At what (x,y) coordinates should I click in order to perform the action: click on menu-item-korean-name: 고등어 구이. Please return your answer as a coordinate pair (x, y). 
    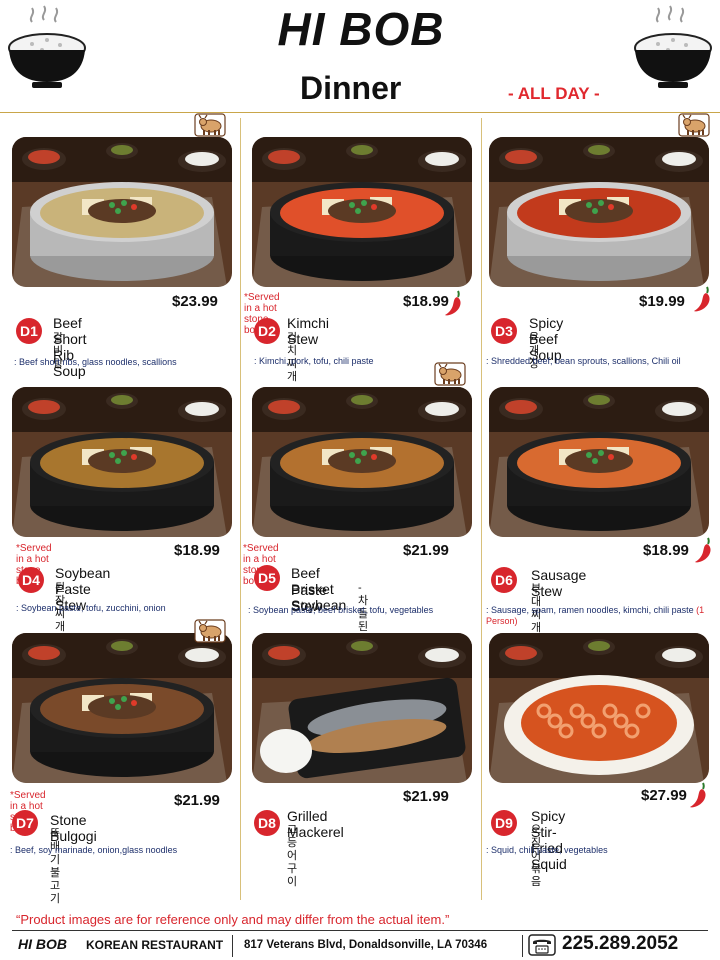
    Looking at the image, I should click on (292, 856).